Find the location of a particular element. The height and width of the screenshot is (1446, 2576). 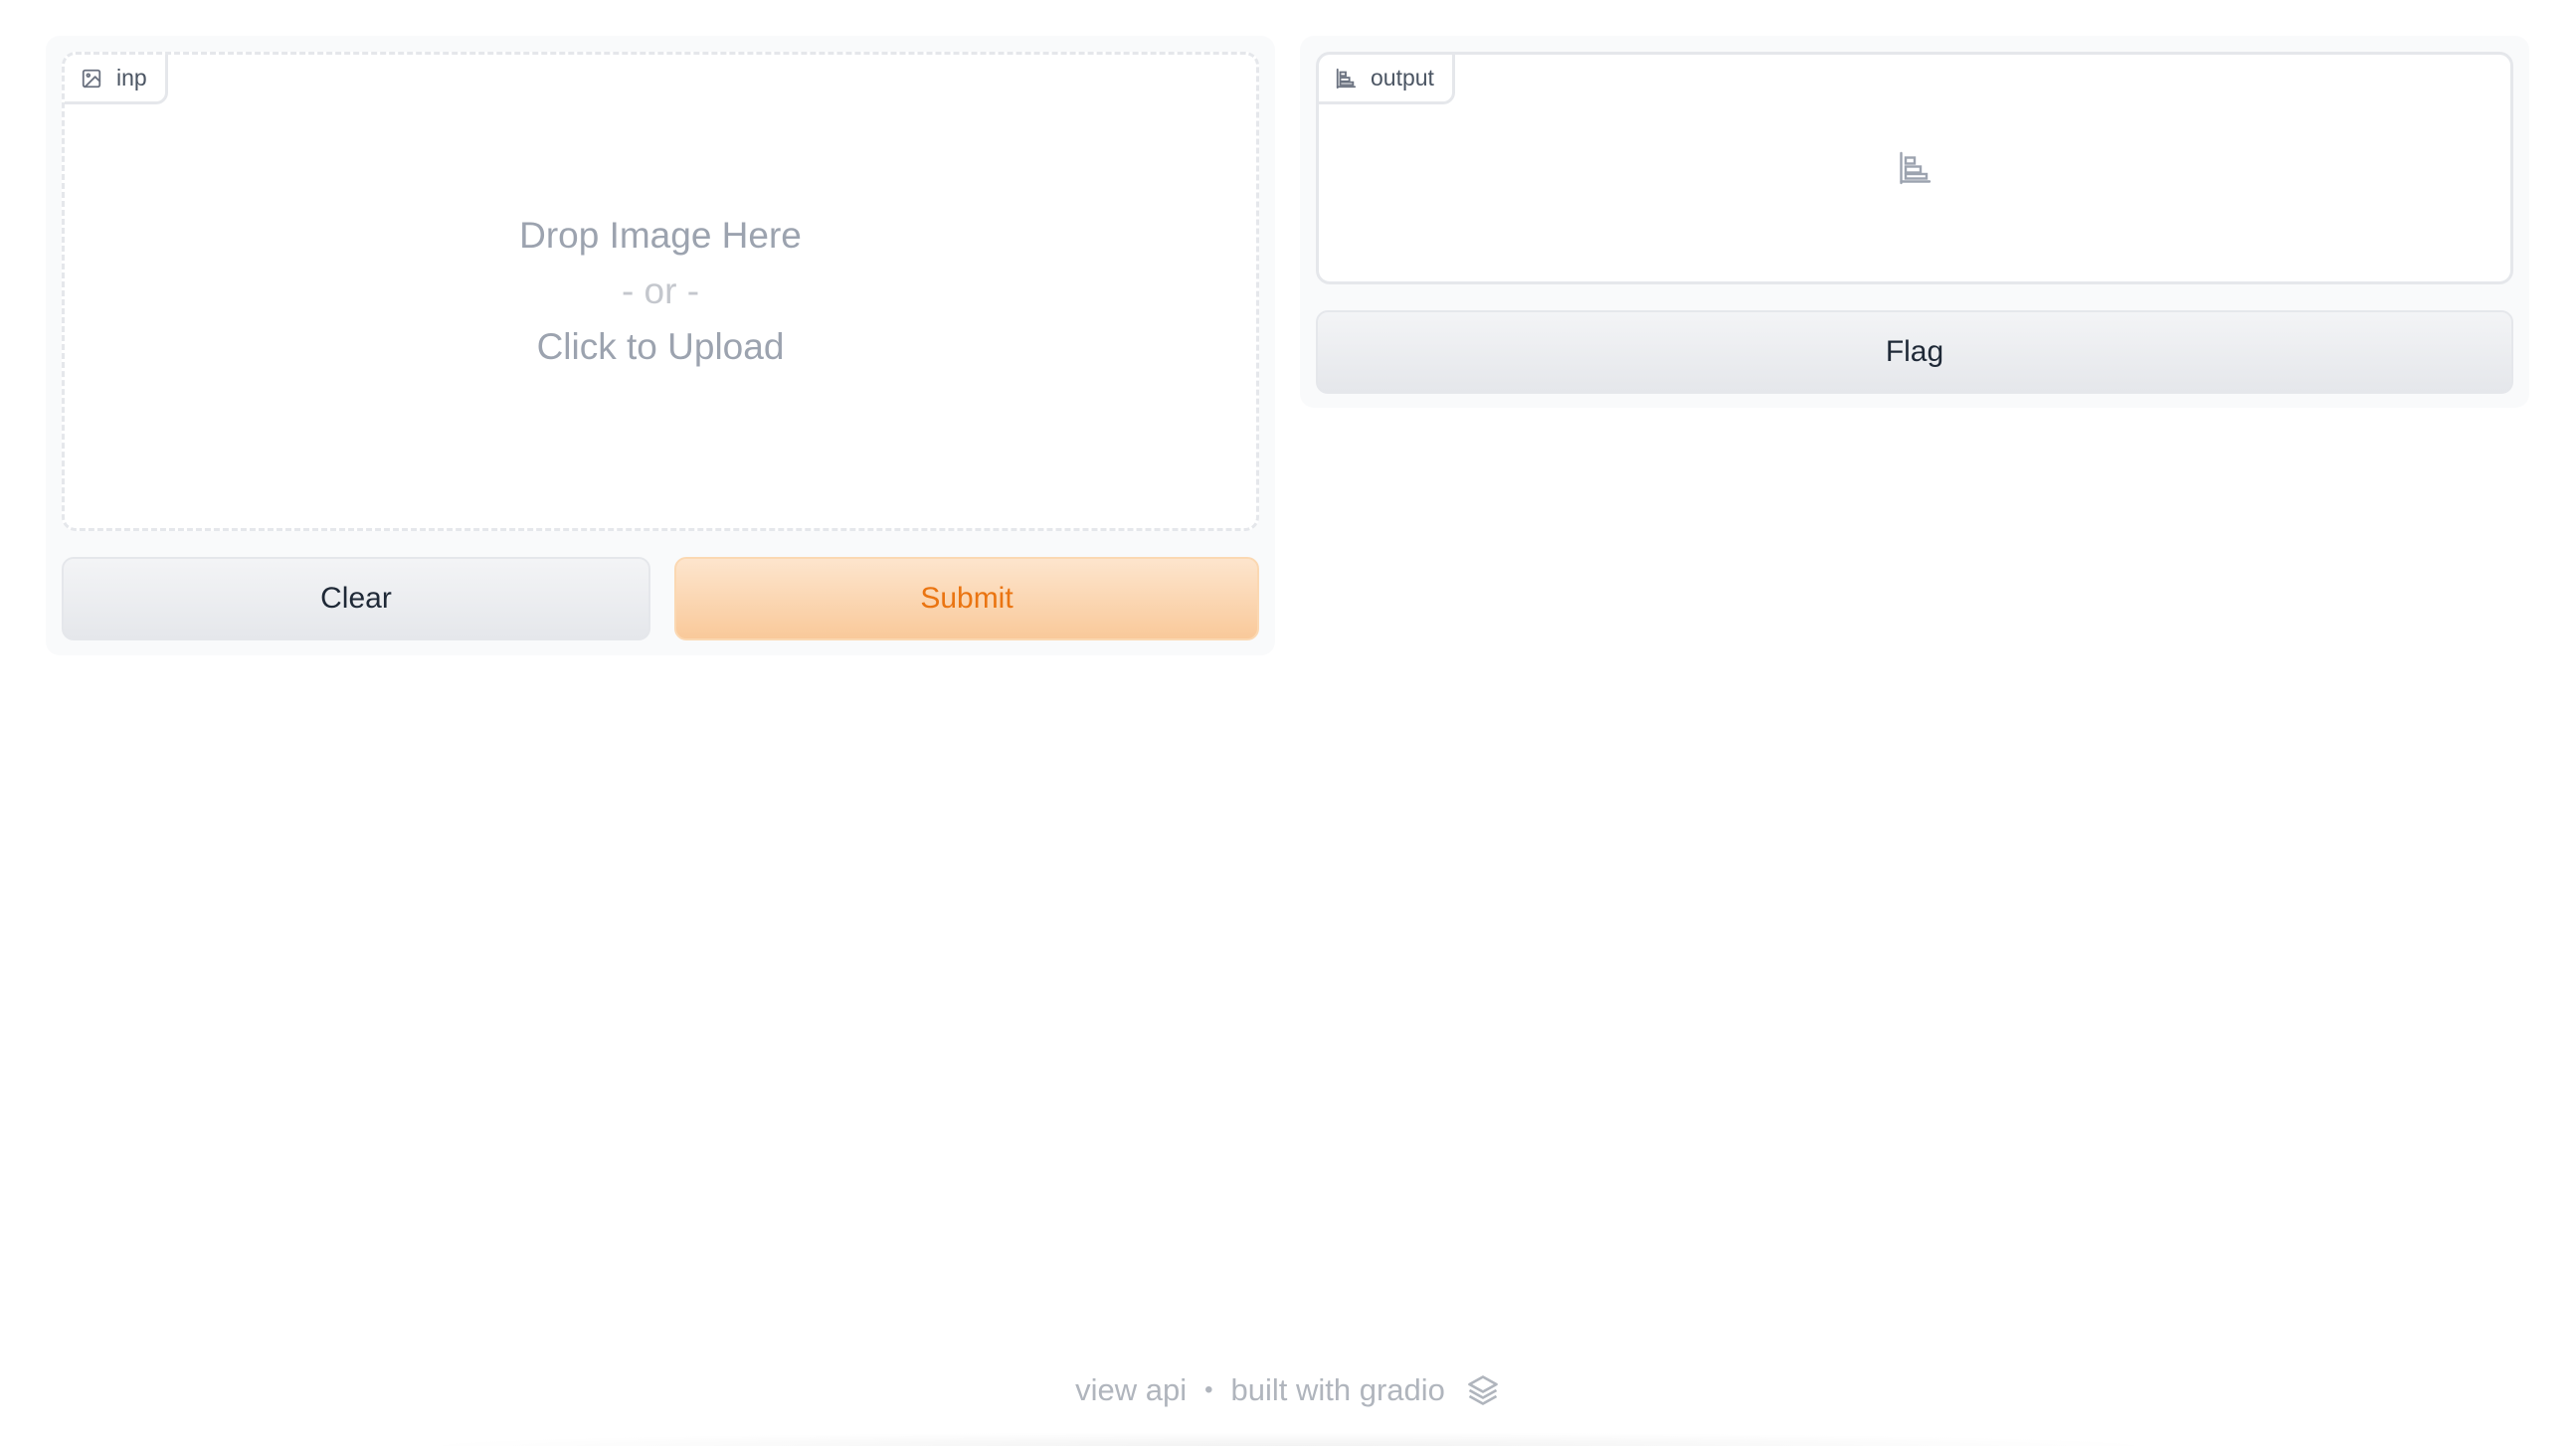

output-label-block: output is located at coordinates (1914, 168).